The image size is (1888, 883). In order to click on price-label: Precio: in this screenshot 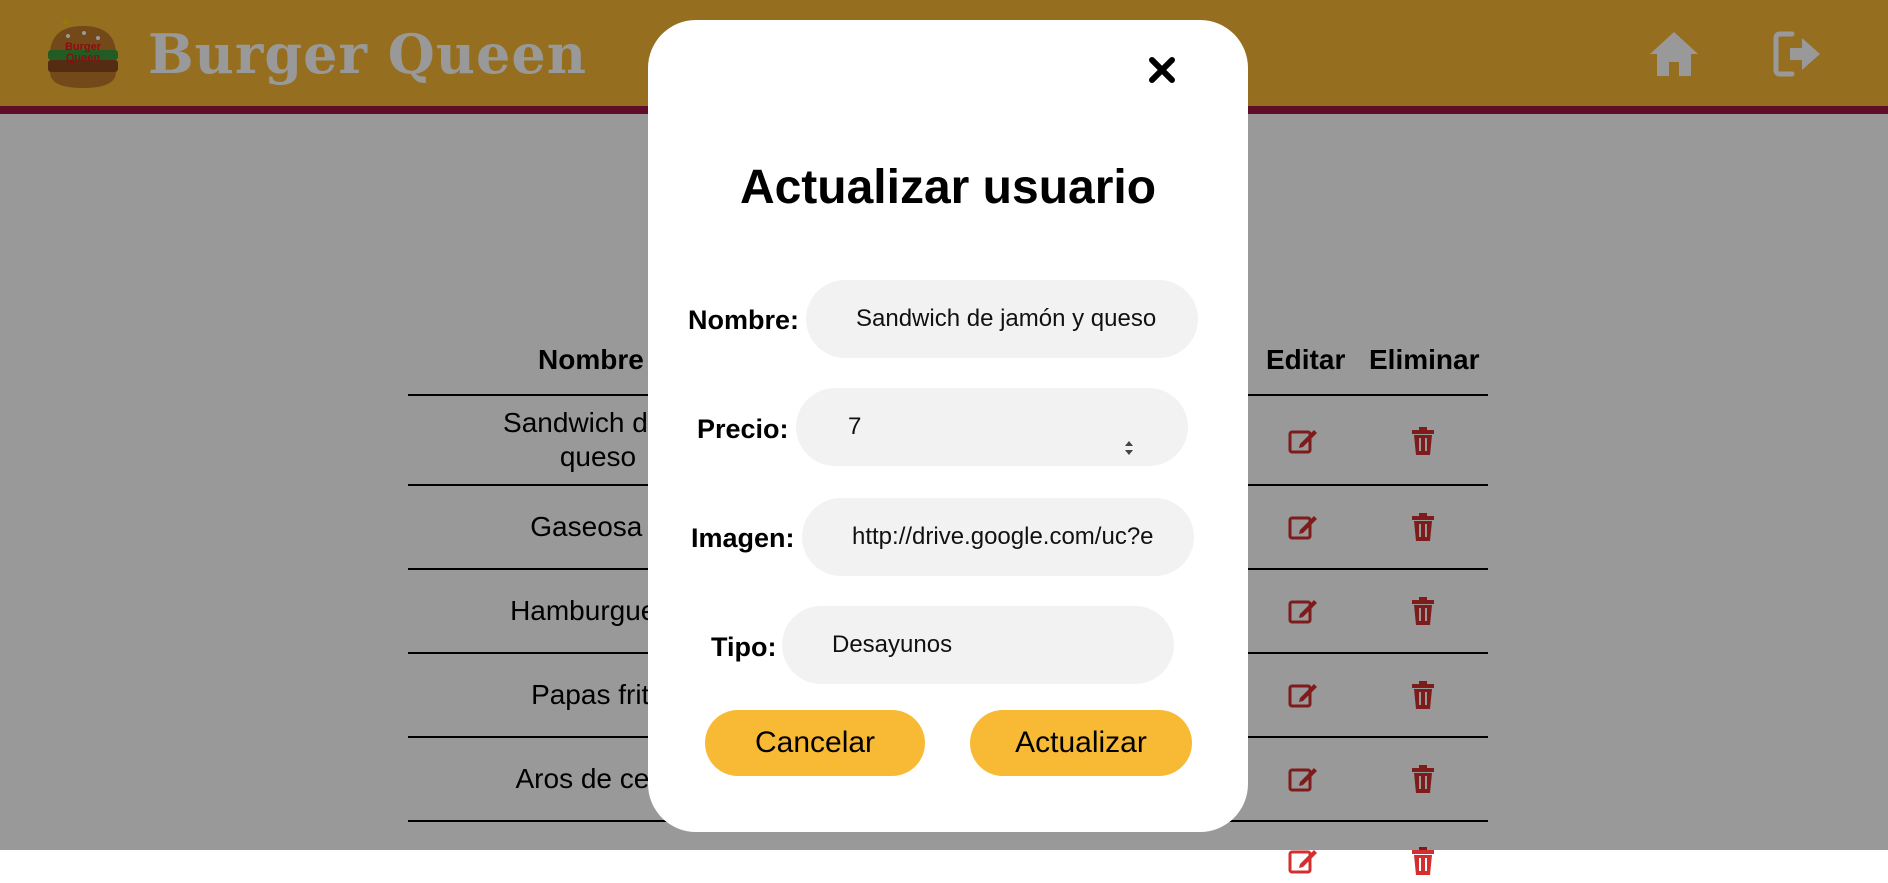, I will do `click(743, 429)`.